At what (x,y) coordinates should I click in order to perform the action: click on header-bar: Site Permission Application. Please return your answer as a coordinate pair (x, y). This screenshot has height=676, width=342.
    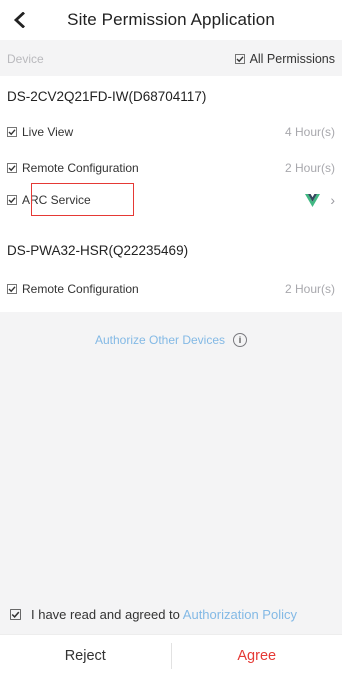
    Looking at the image, I should click on (171, 20).